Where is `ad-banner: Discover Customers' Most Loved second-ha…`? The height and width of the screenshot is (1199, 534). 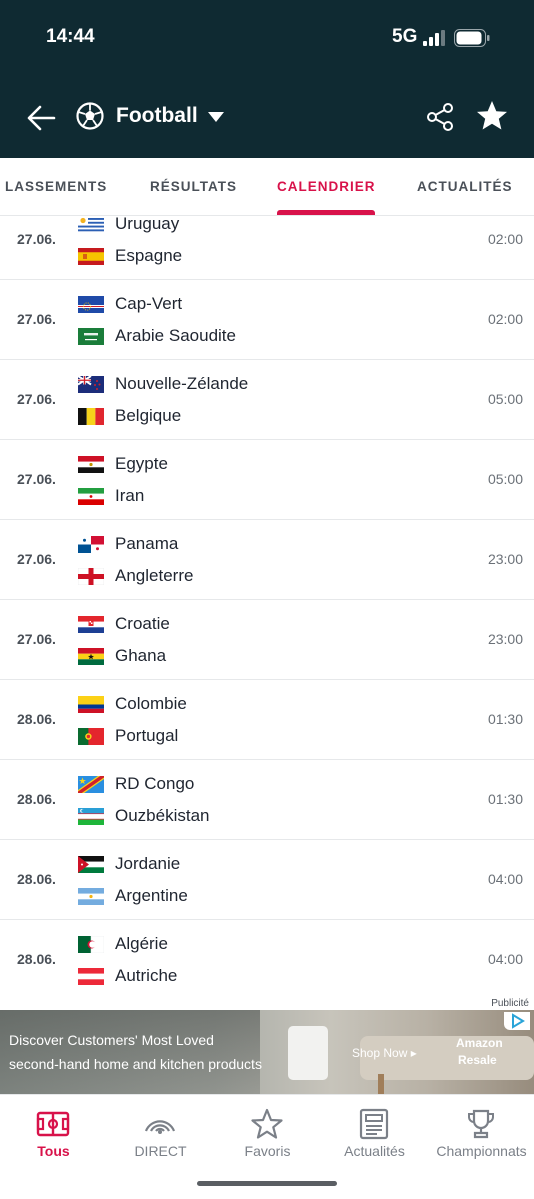
ad-banner: Discover Customers' Most Loved second-ha… is located at coordinates (267, 1052).